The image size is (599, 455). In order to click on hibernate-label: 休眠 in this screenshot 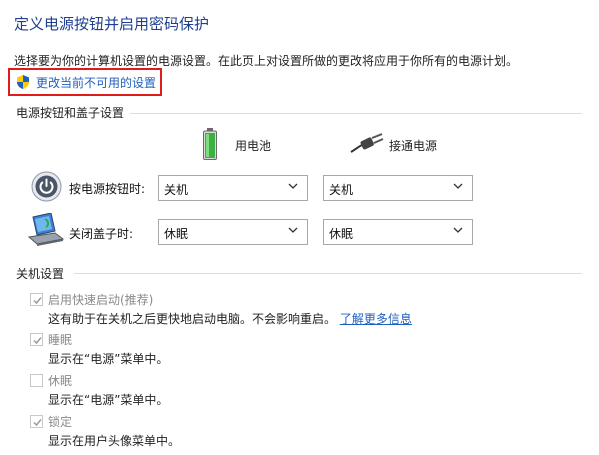, I will do `click(60, 381)`.